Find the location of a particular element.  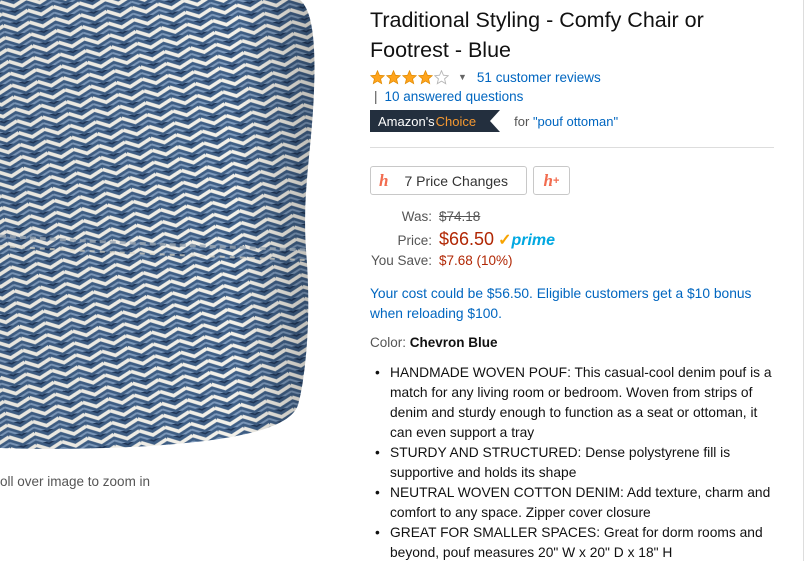

current-price-row: Price: $66.50 ✓prime is located at coordinates (575, 241).